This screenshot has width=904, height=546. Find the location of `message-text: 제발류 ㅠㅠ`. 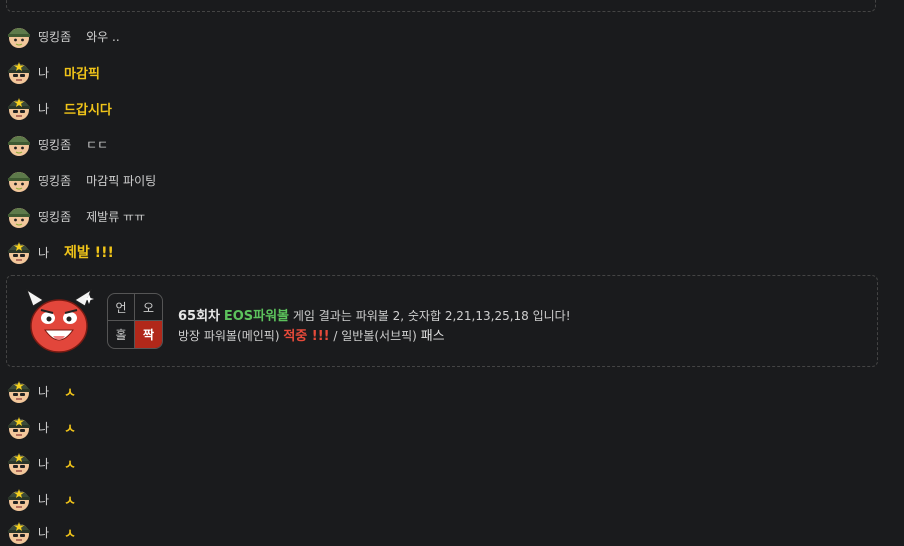

message-text: 제발류 ㅠㅠ is located at coordinates (116, 216).